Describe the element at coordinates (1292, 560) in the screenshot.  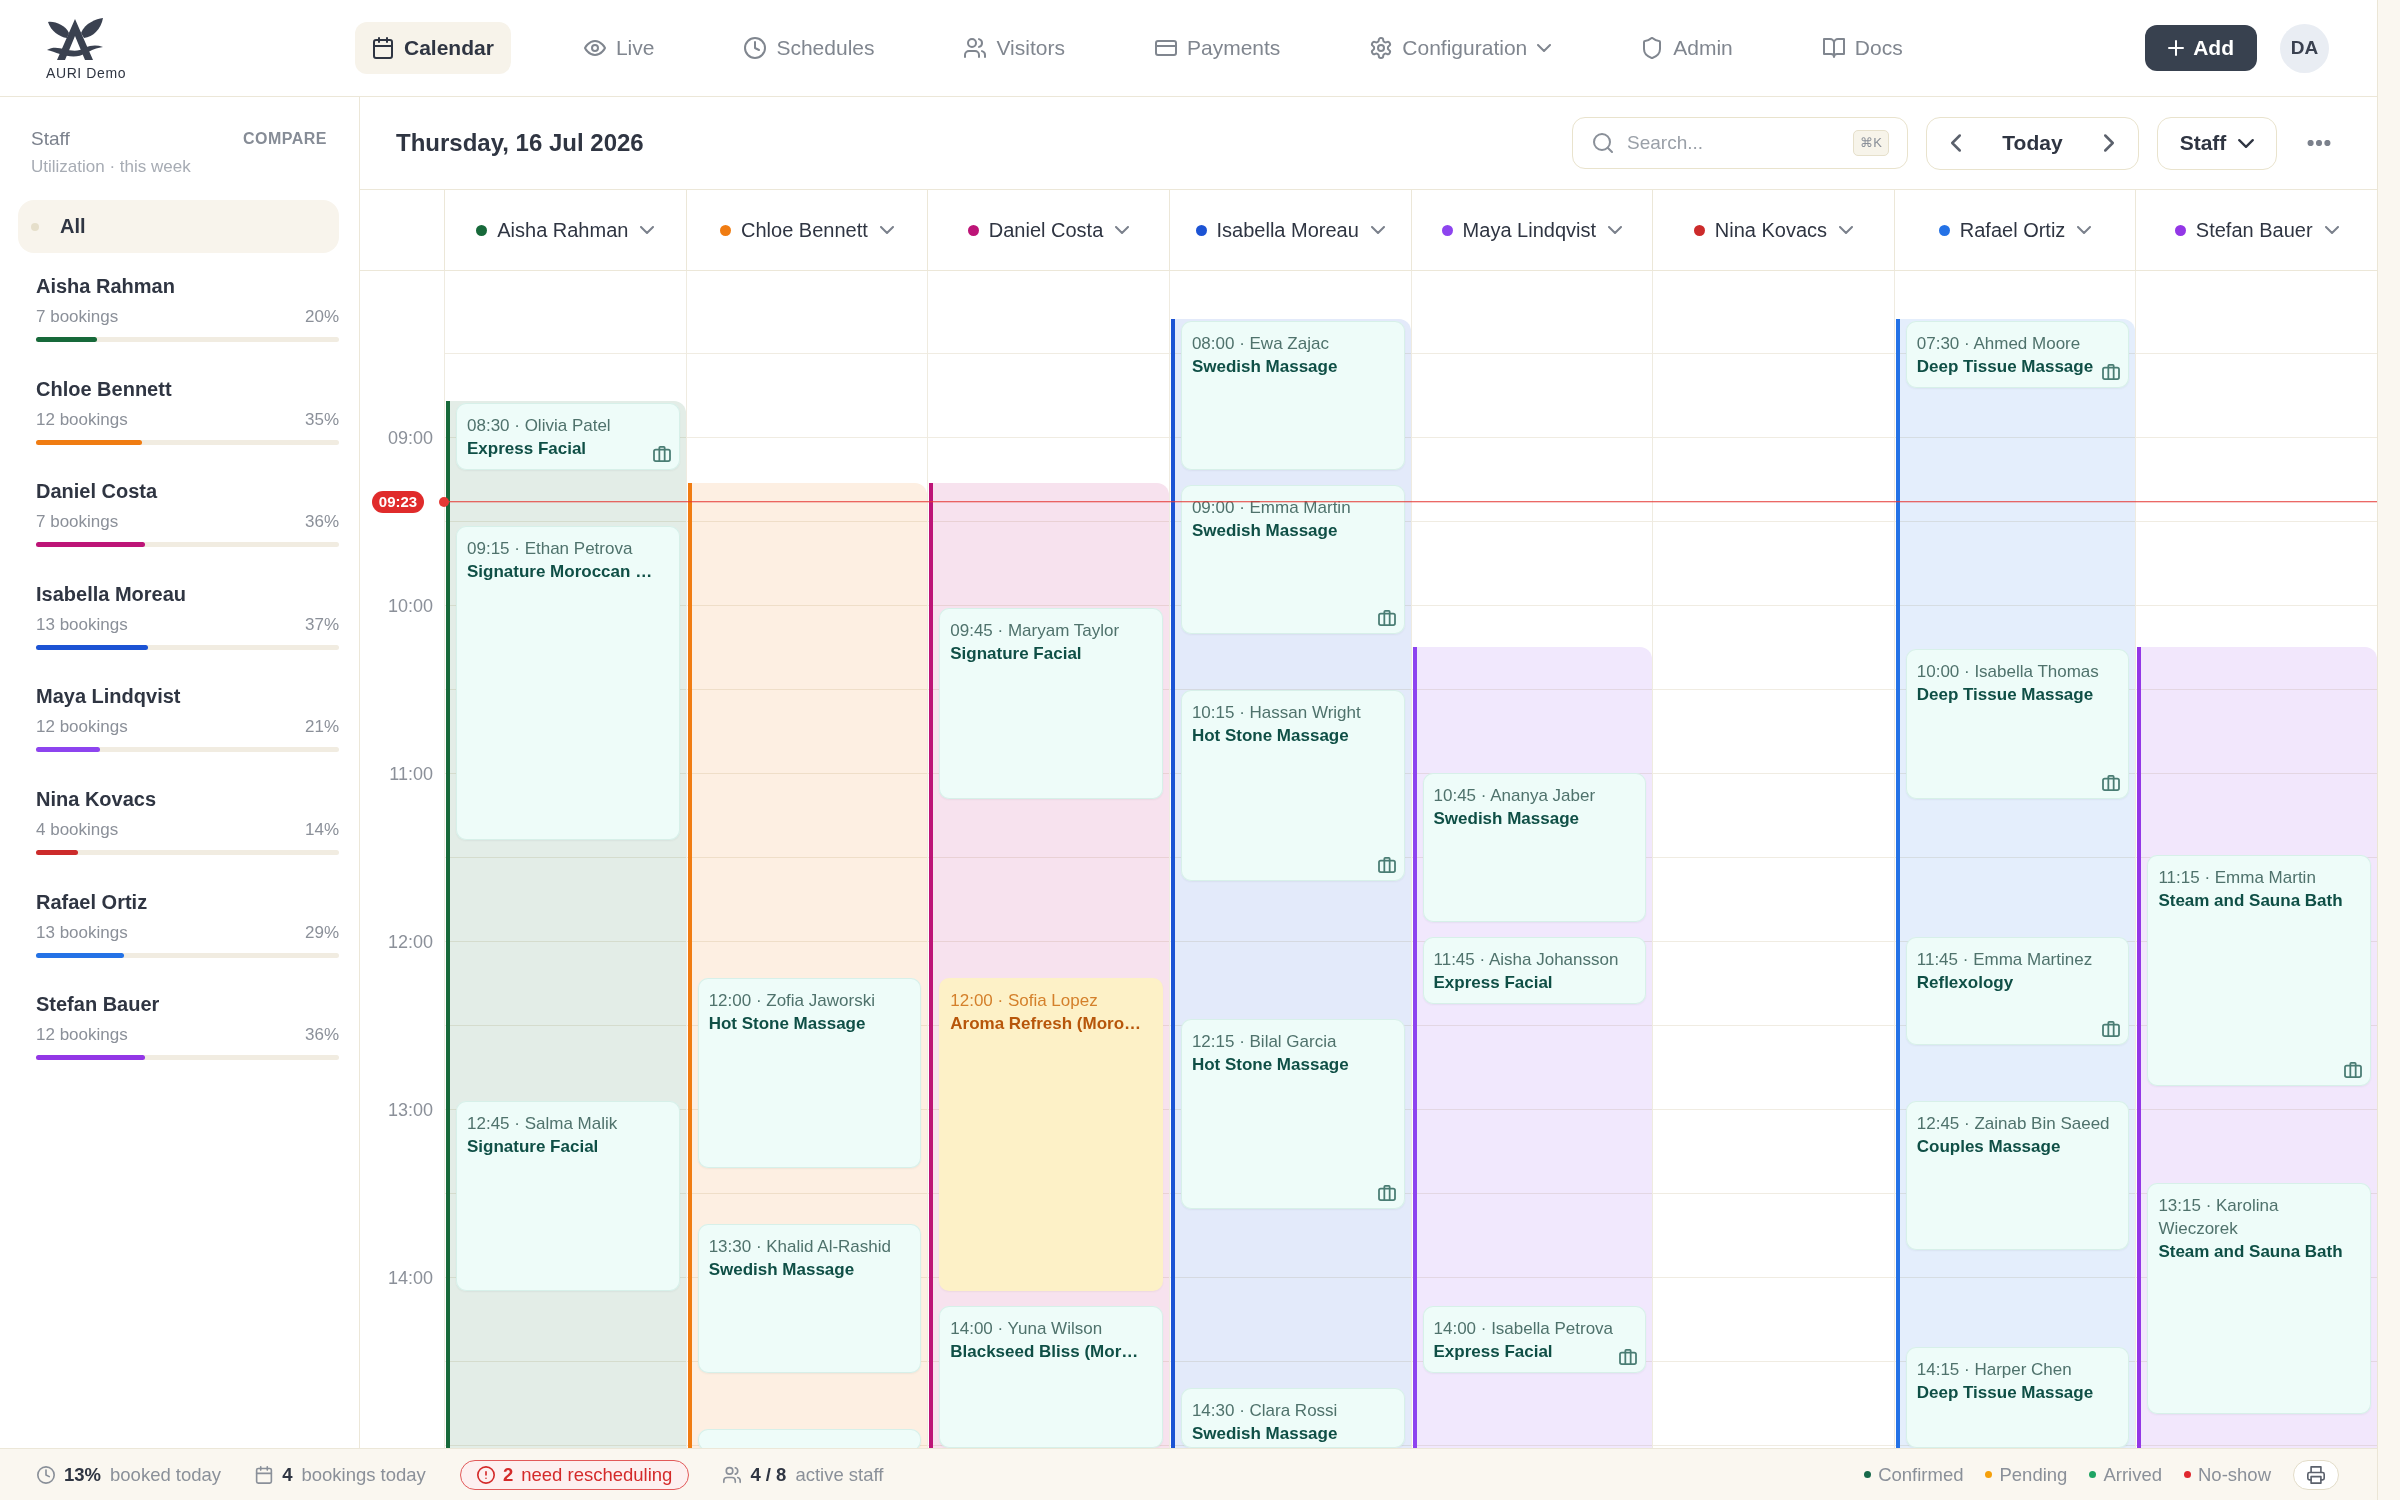
I see `appointment-card: 09:00 · Emma Martin Swedish Massage` at that location.